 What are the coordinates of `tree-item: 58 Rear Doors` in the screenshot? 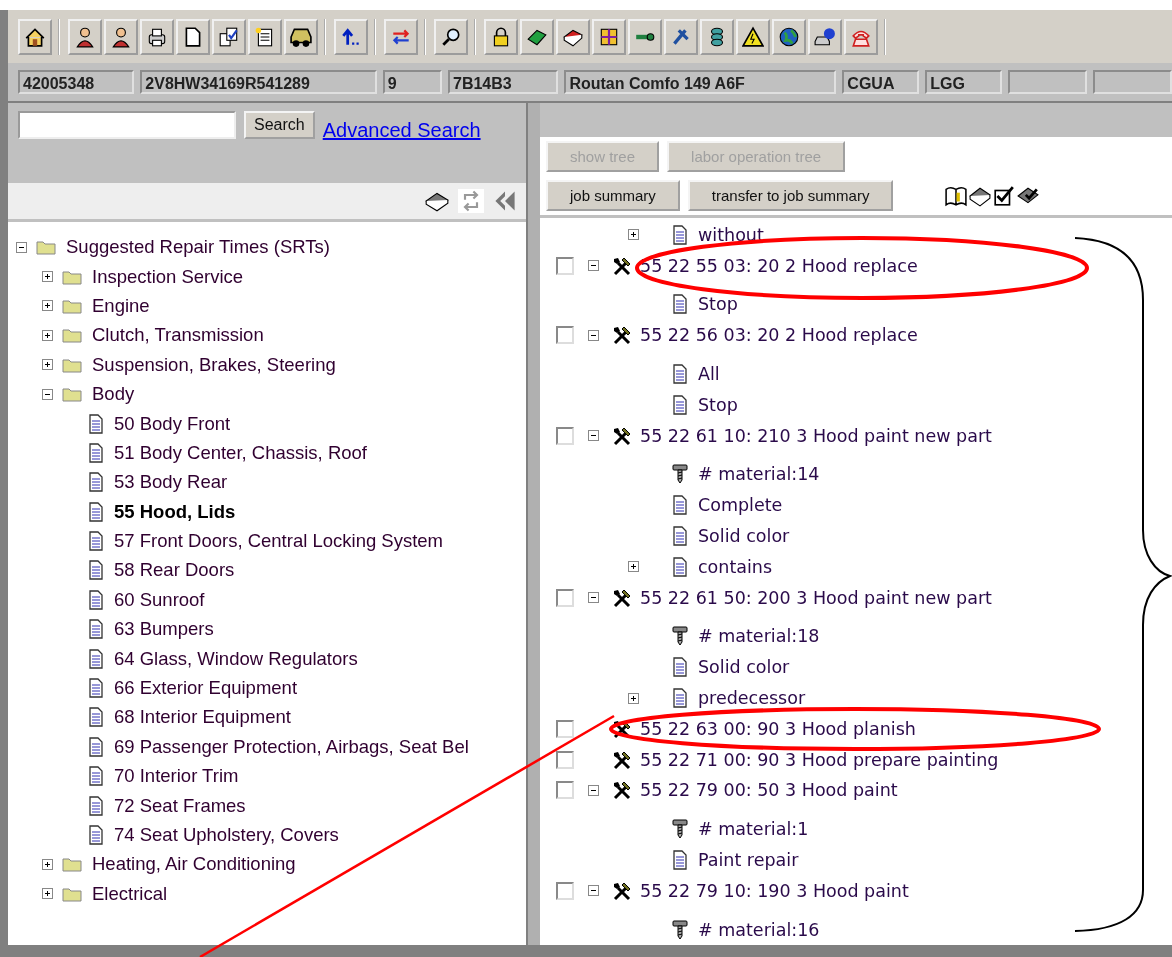 It's located at (174, 570).